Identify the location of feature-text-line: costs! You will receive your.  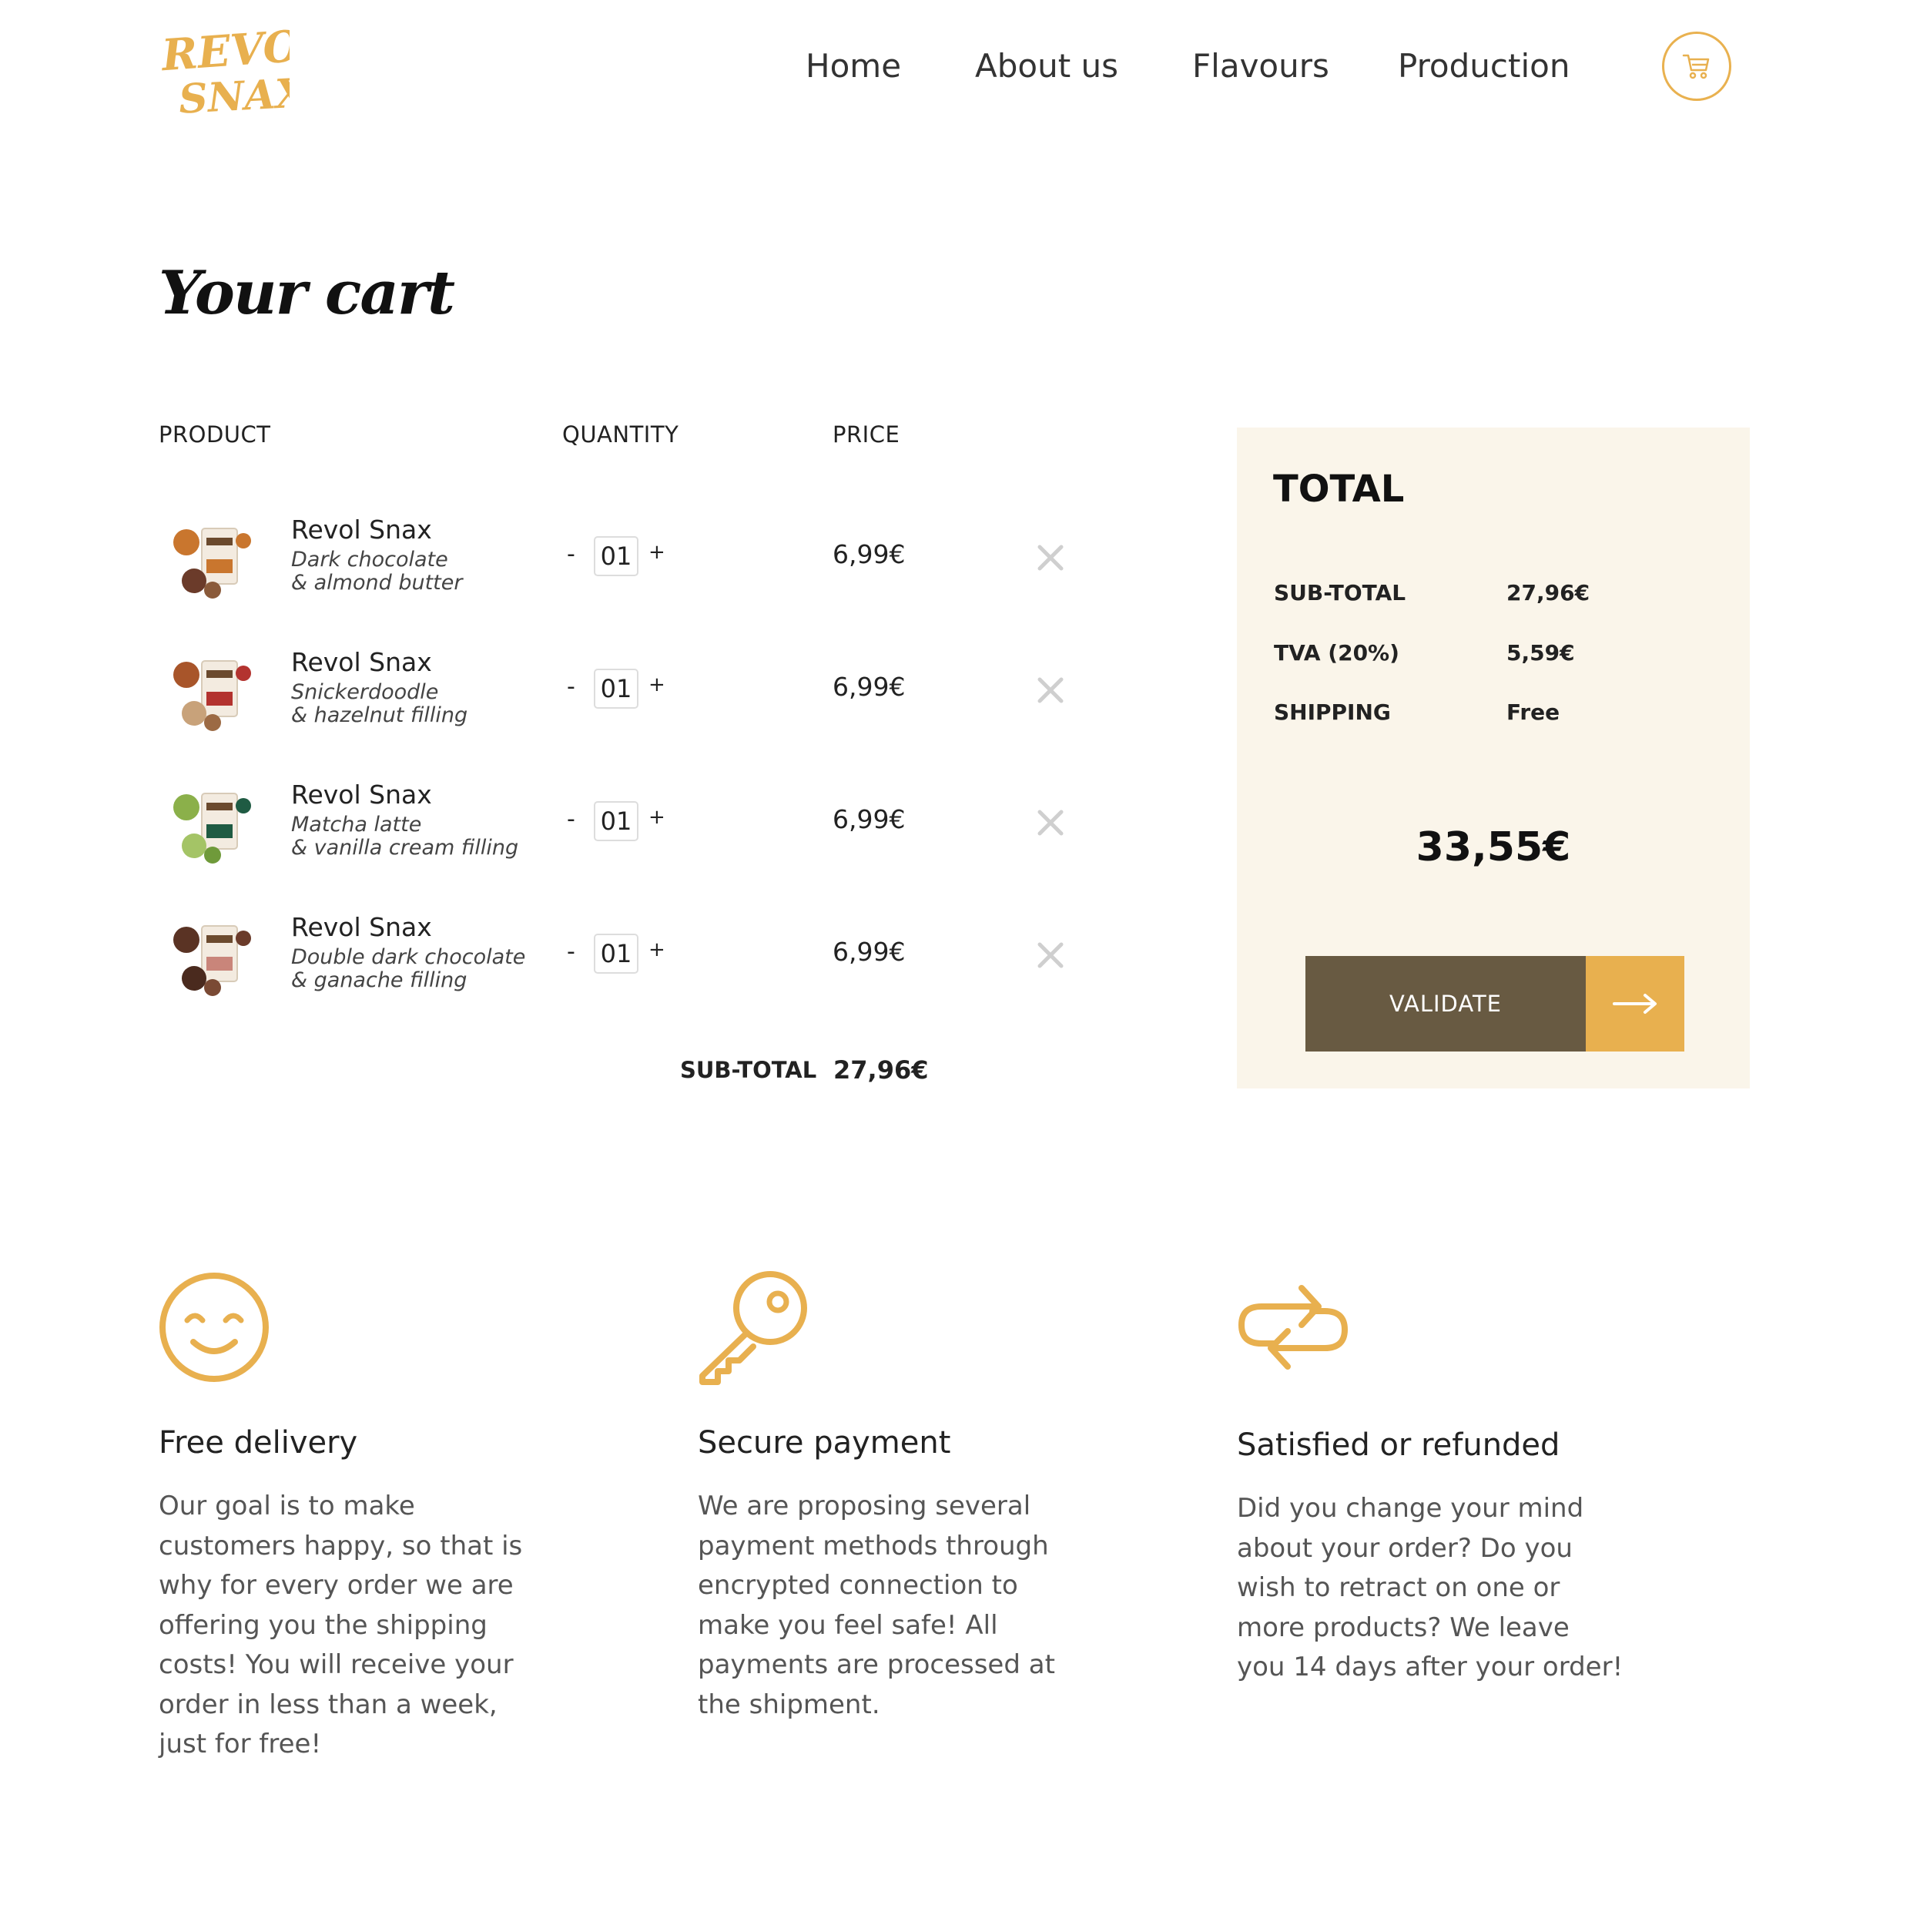
(336, 1664).